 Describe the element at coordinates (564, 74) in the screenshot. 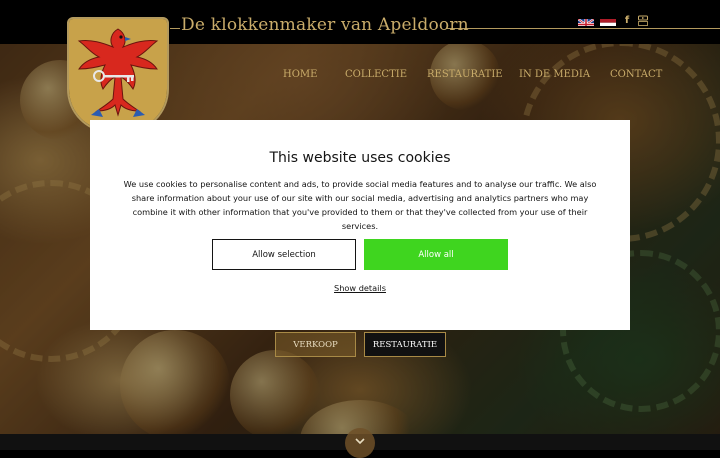

I see `nav-item-in-de-media: IN DE MEDIA` at that location.